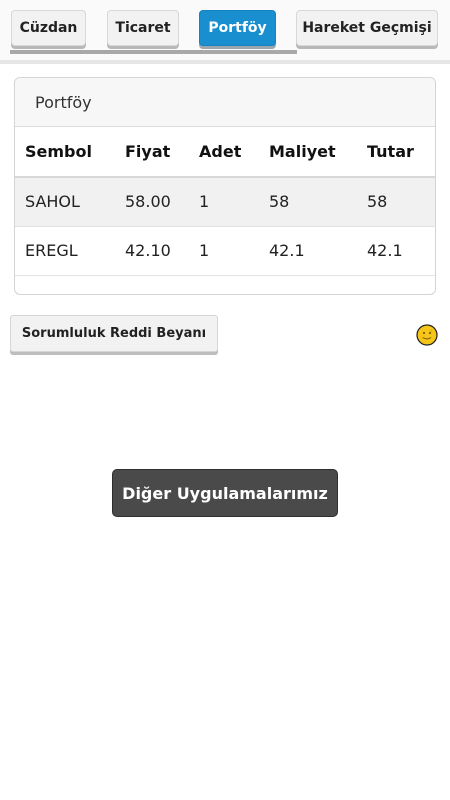 The width and height of the screenshot is (450, 800). Describe the element at coordinates (396, 251) in the screenshot. I see `cell-tutar: 42.1` at that location.